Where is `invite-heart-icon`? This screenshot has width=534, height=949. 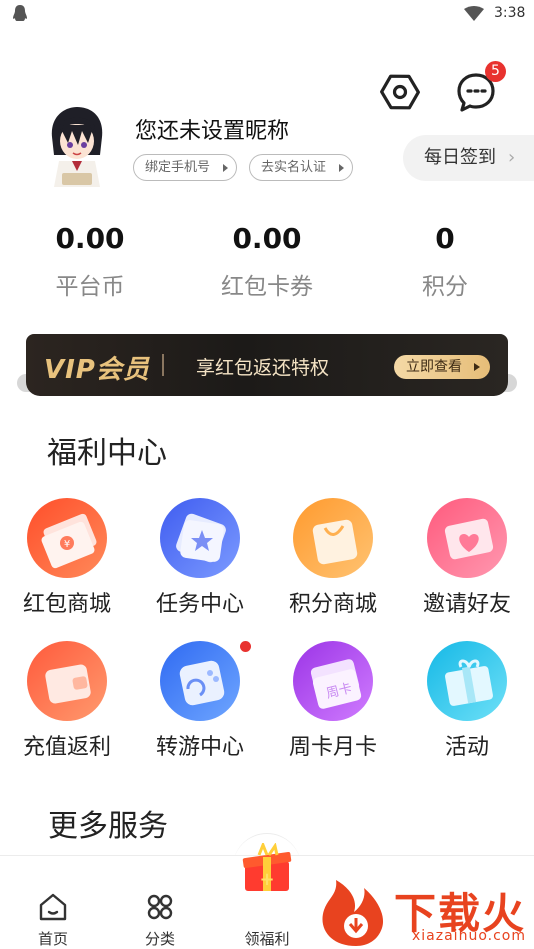 invite-heart-icon is located at coordinates (467, 538).